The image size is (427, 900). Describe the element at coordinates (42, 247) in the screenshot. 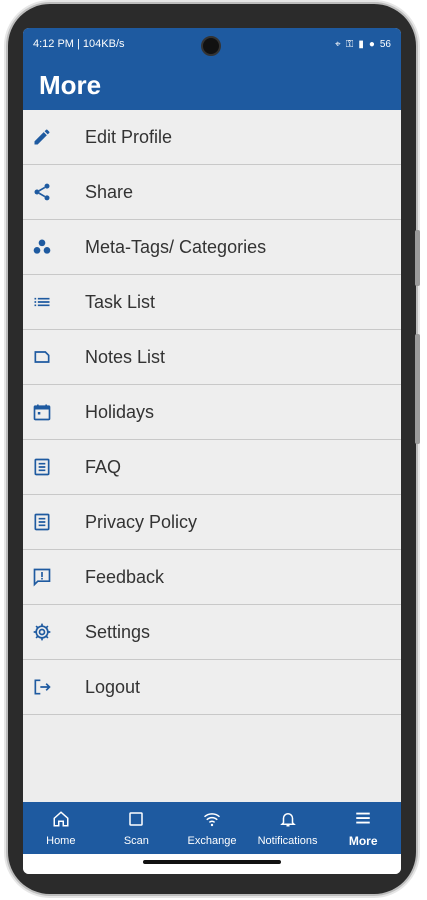

I see `category-icon` at that location.